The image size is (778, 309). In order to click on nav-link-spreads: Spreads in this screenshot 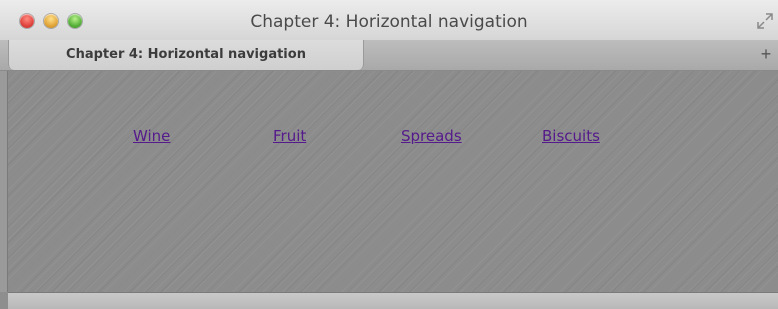, I will do `click(431, 136)`.